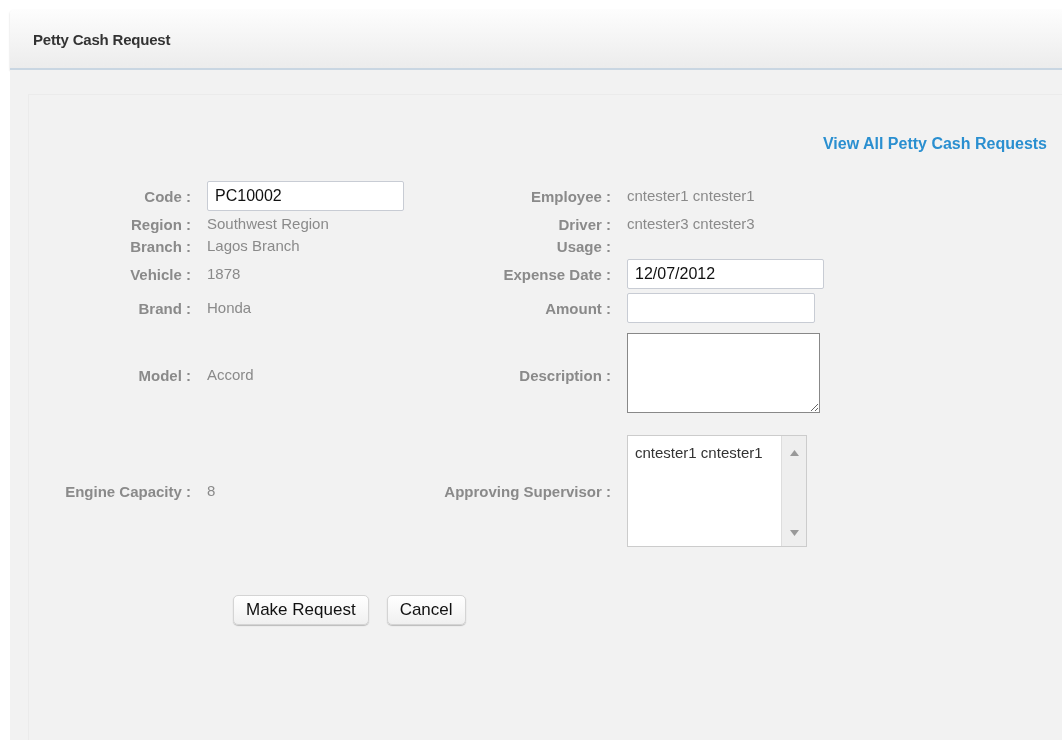  I want to click on text-area, so click(723, 373).